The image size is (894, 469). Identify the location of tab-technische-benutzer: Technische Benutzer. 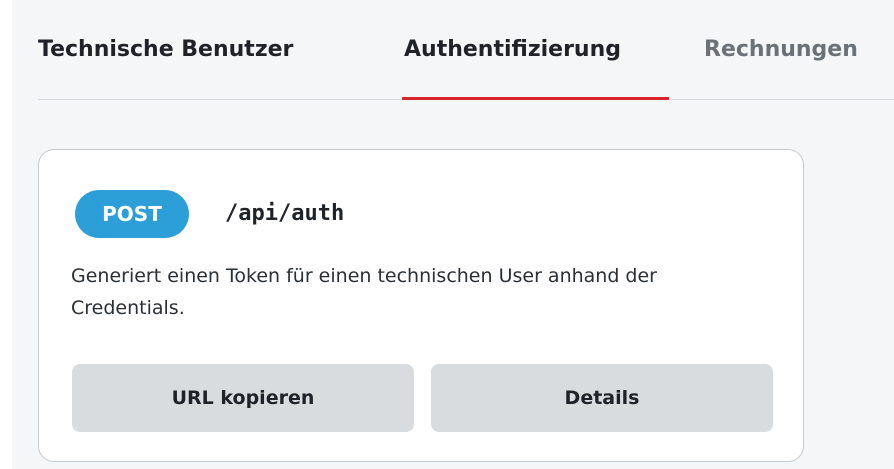
(165, 50).